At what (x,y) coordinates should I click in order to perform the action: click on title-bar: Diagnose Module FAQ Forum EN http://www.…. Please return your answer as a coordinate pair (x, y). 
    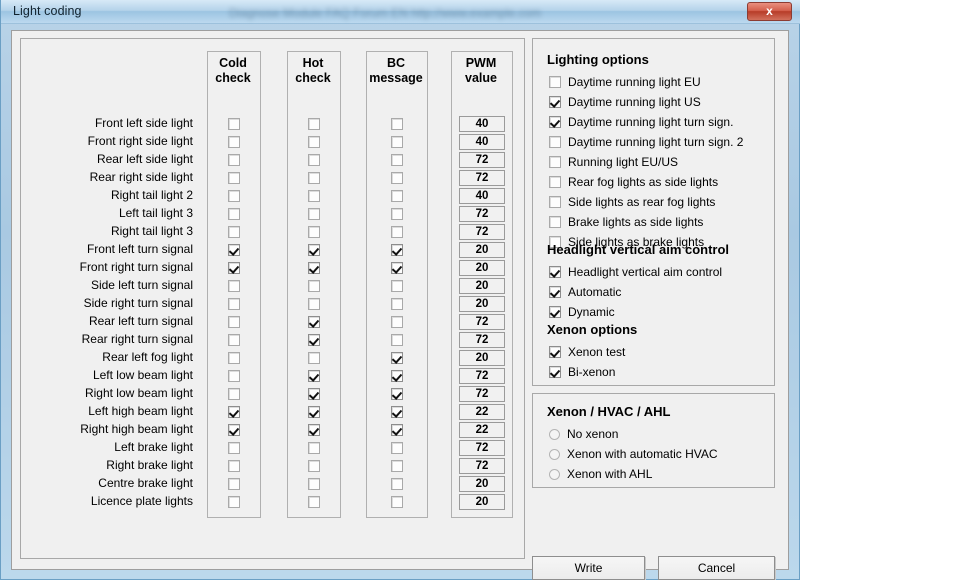
    Looking at the image, I should click on (401, 12).